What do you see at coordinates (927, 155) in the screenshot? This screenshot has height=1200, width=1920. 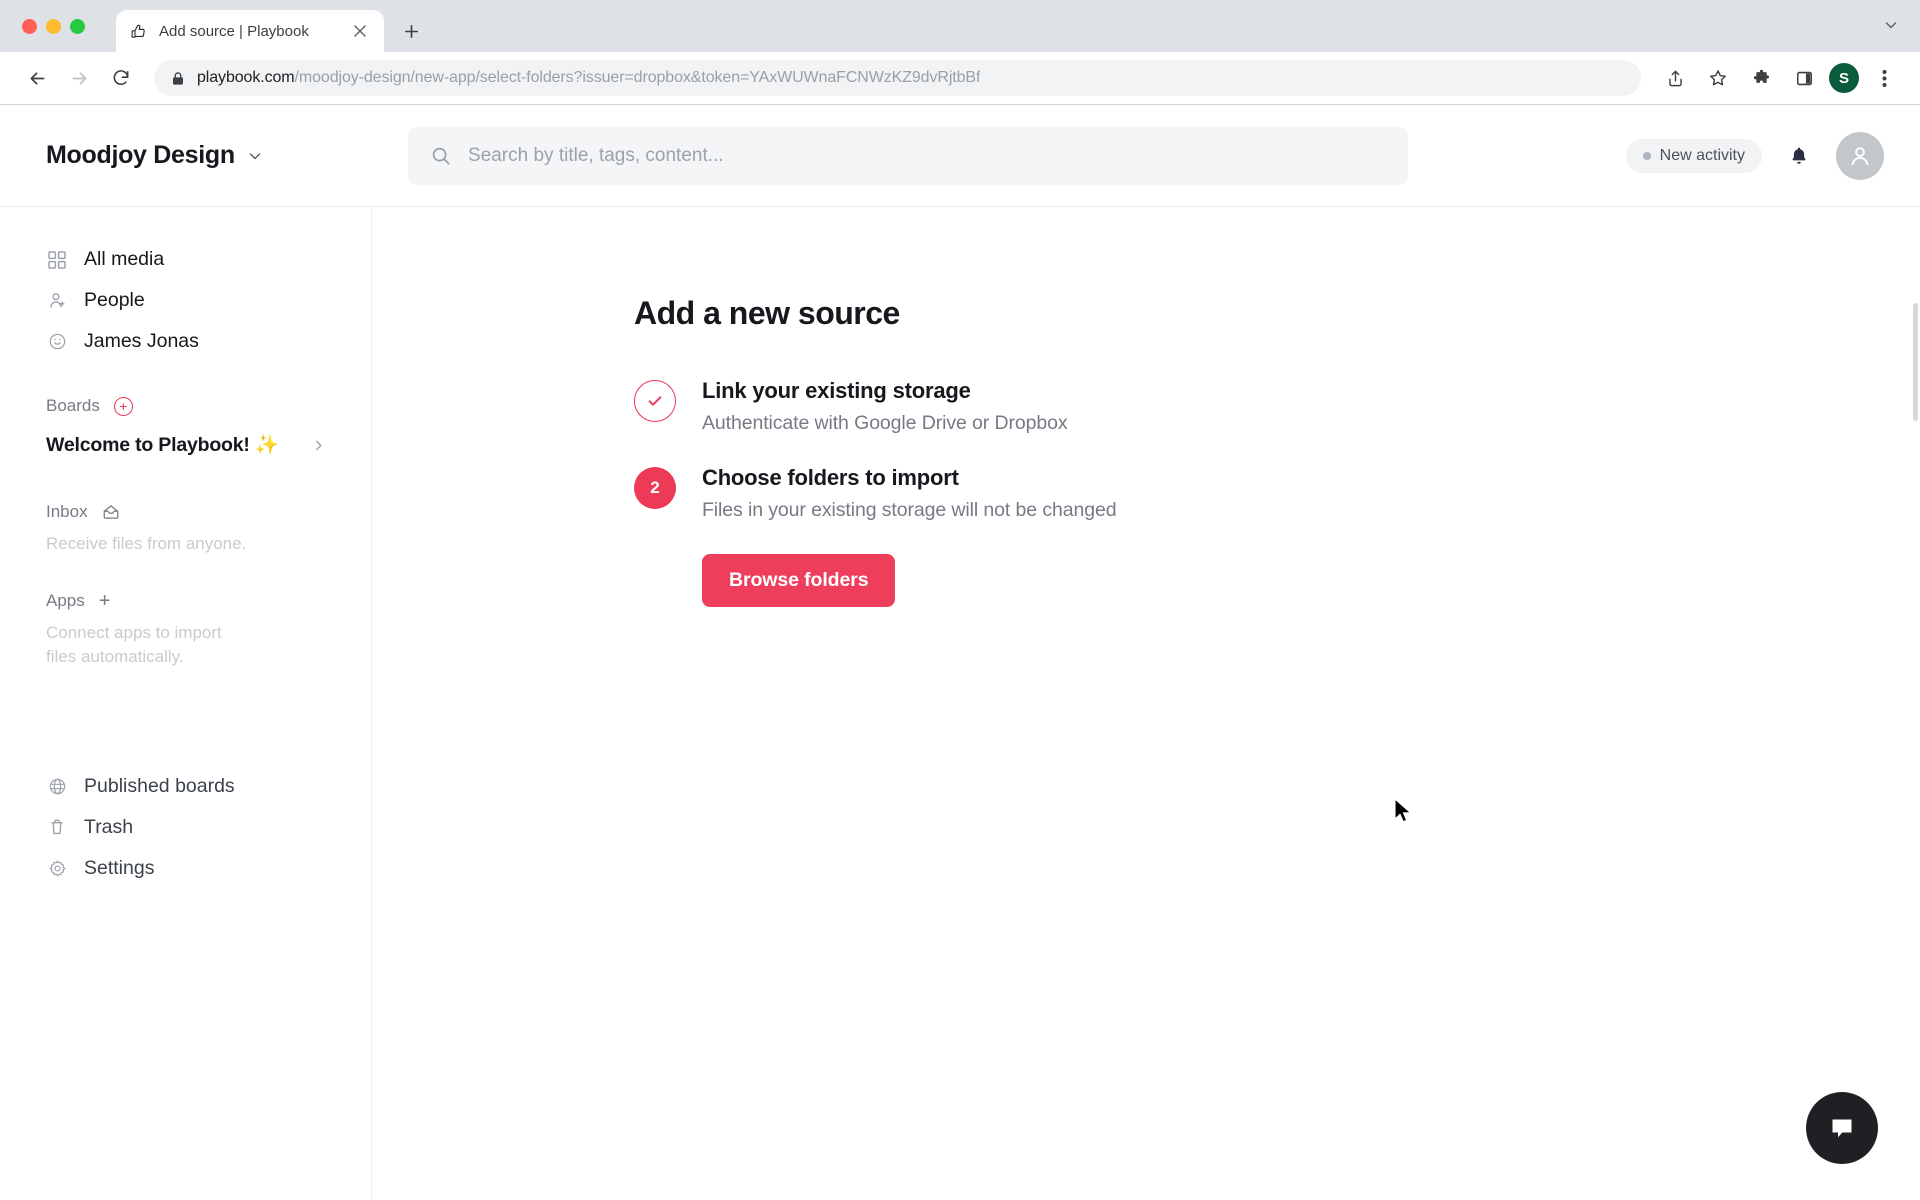 I see `search-input` at bounding box center [927, 155].